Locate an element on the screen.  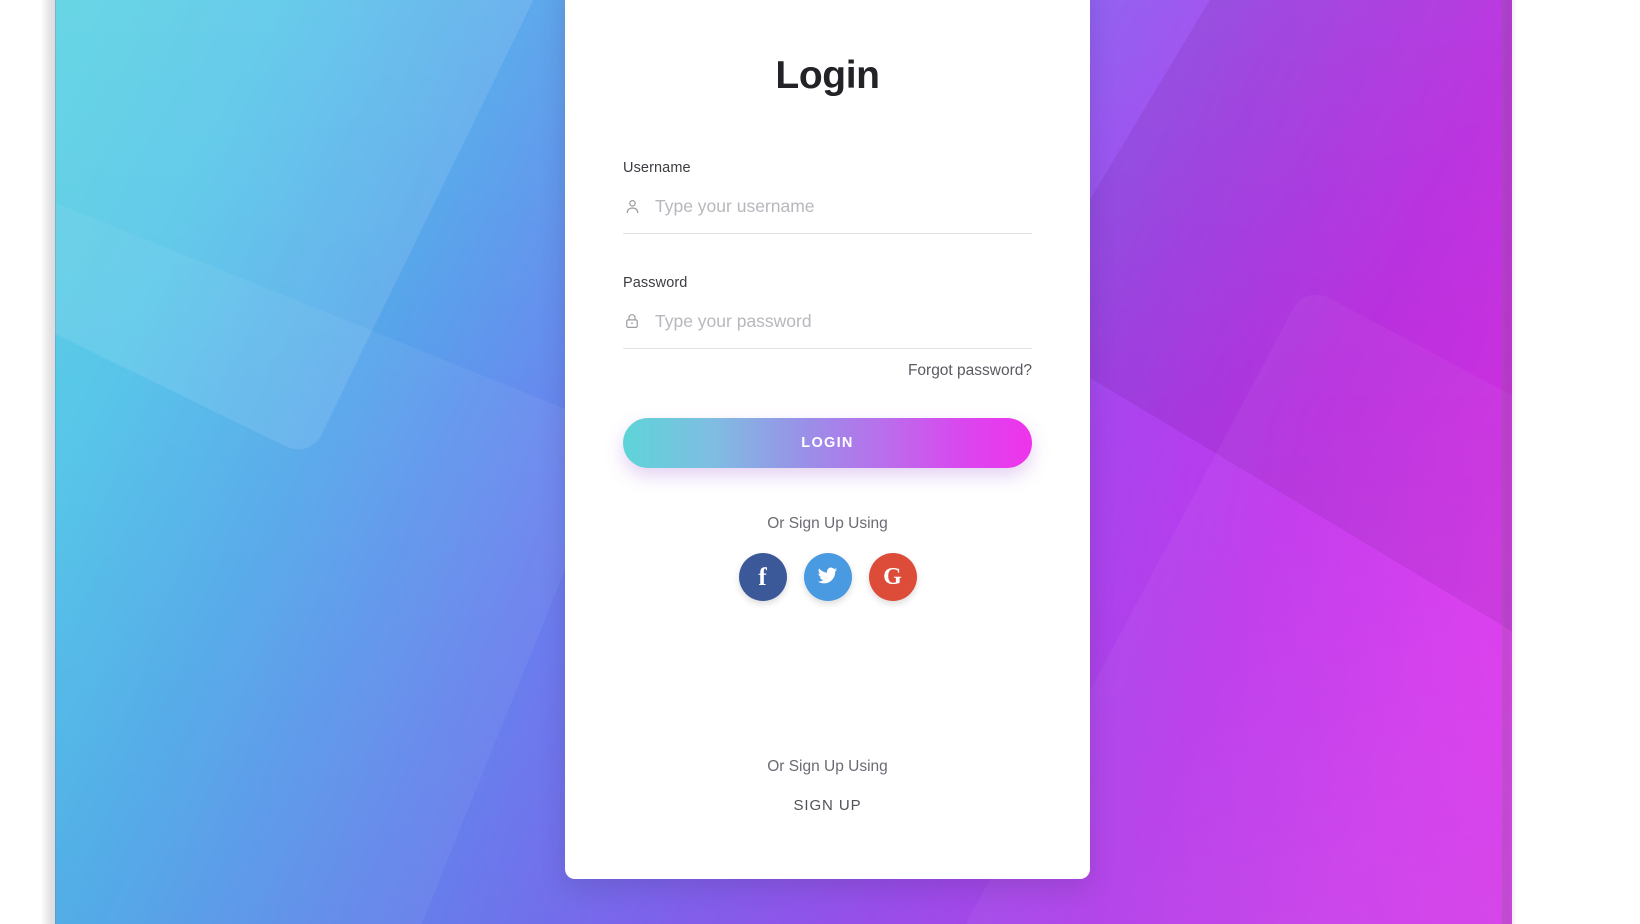
facebook-icon: f is located at coordinates (762, 577).